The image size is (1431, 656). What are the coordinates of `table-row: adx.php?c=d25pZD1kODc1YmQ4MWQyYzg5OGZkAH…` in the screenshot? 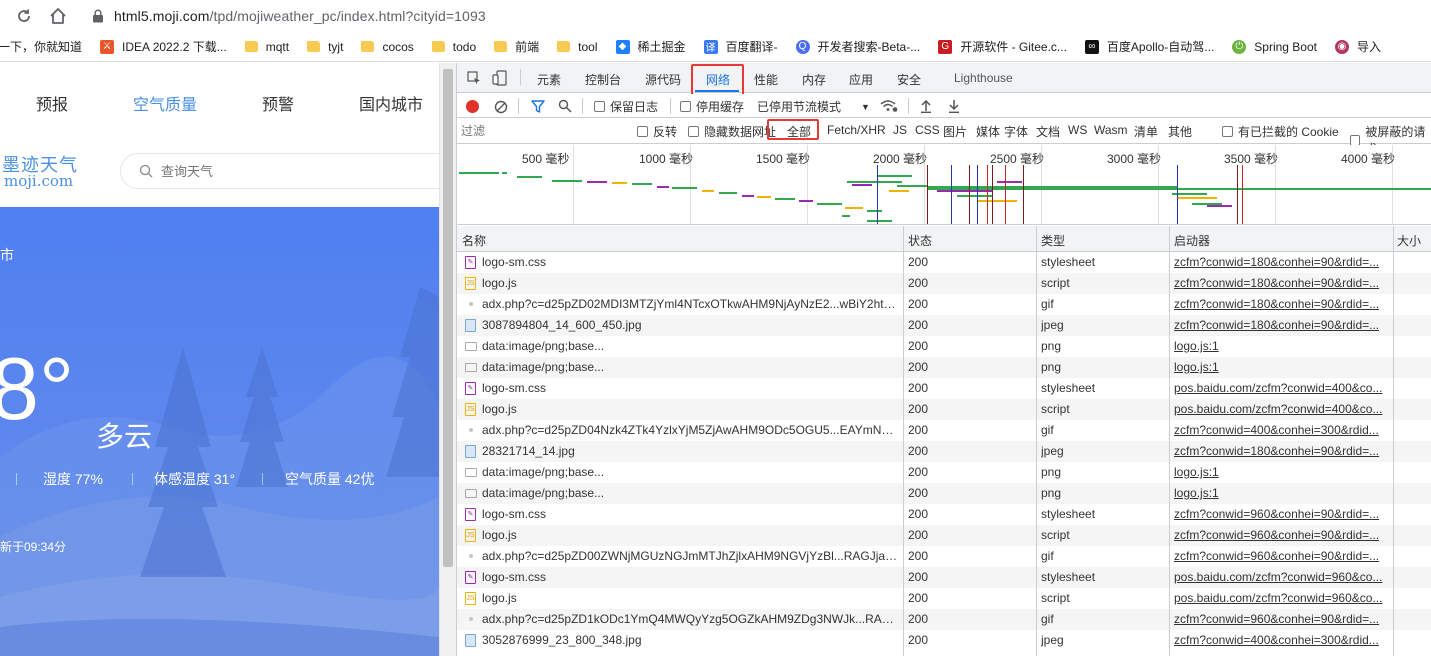 It's located at (944, 619).